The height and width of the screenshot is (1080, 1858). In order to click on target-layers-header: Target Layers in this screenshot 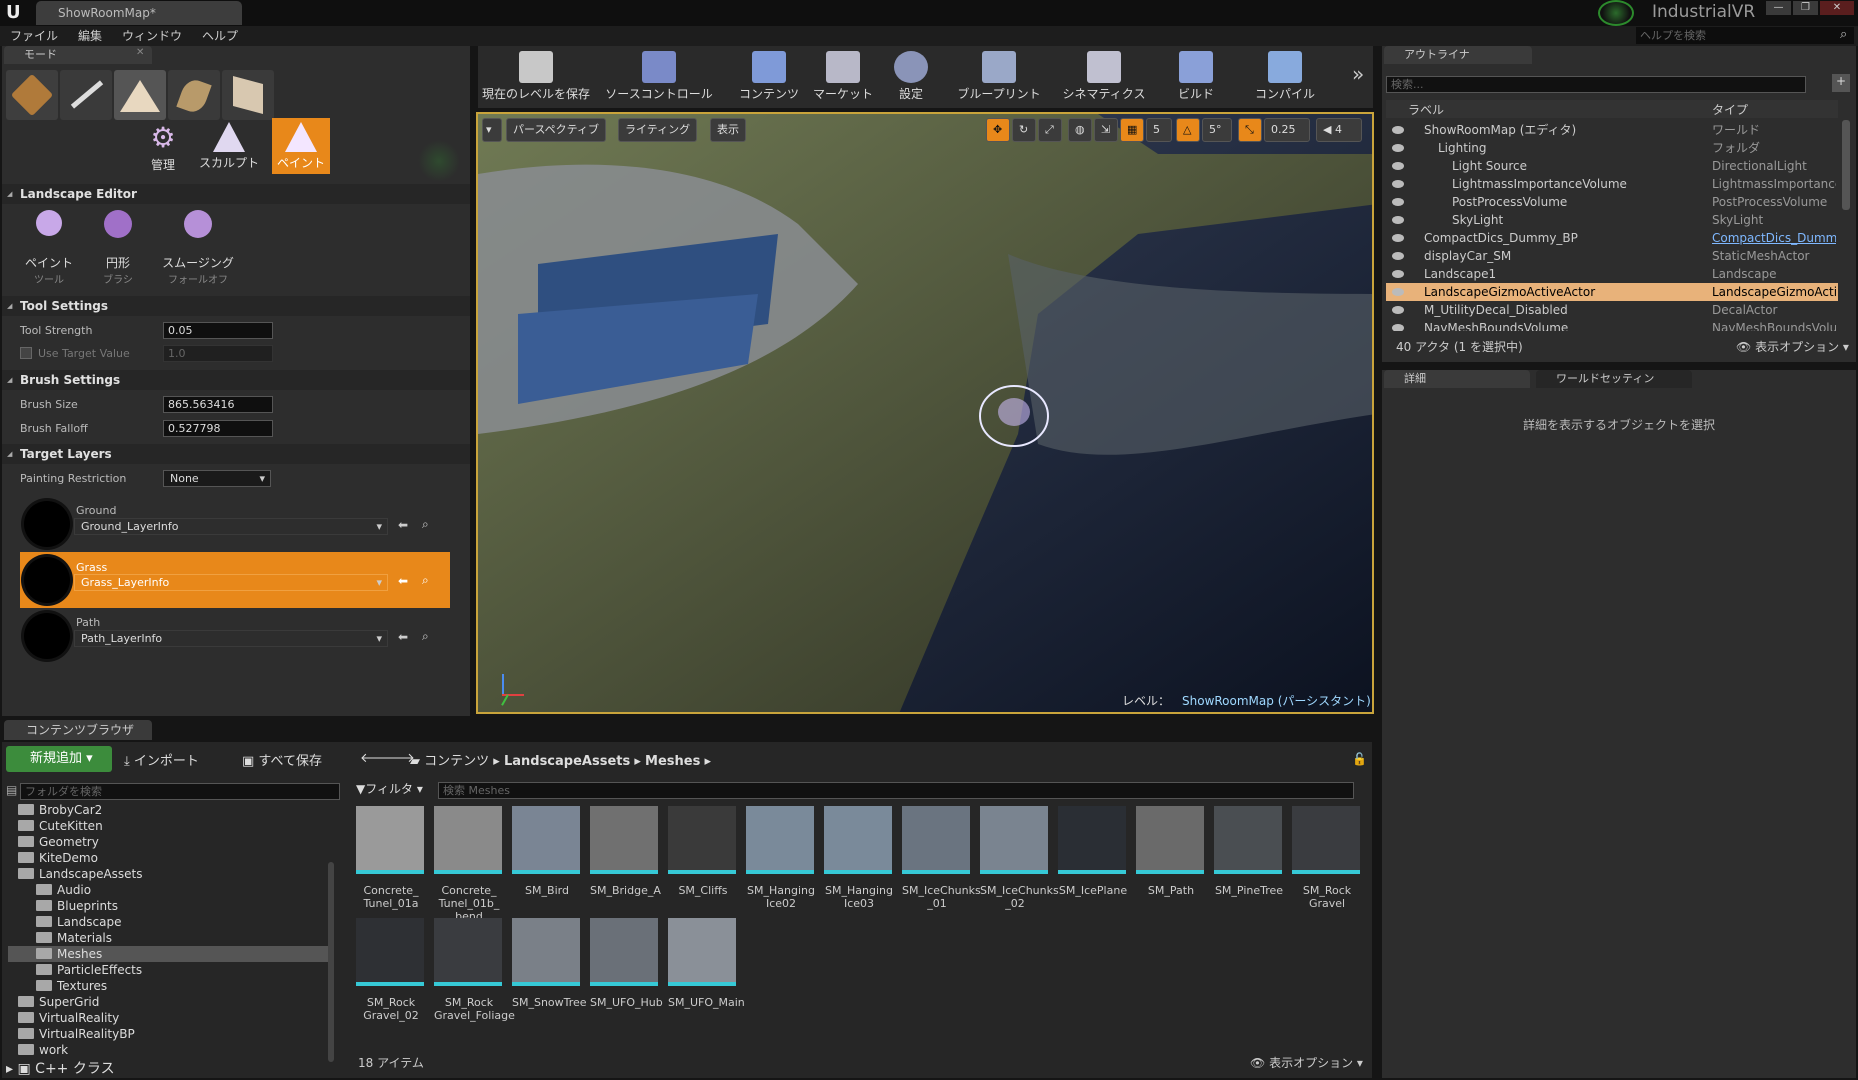, I will do `click(236, 454)`.